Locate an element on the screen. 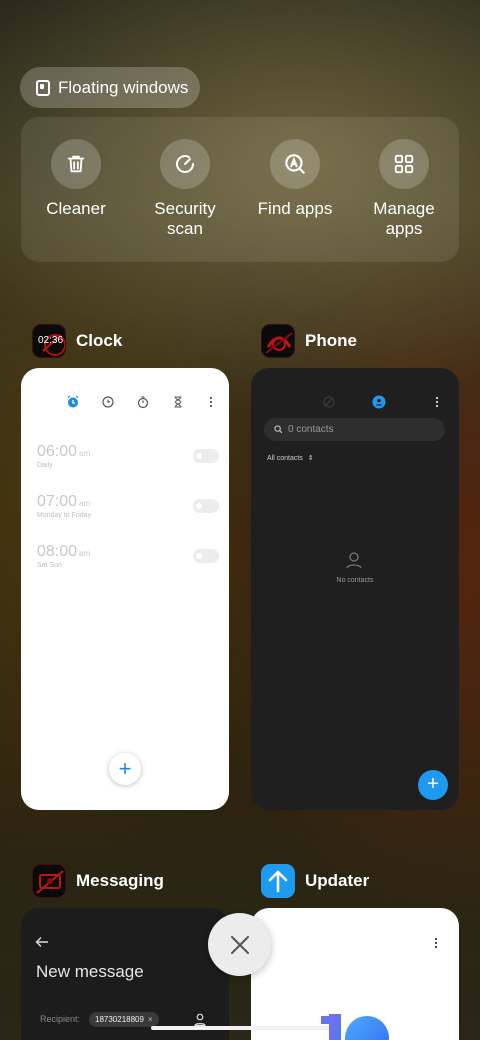  messaging-app-icon is located at coordinates (49, 881).